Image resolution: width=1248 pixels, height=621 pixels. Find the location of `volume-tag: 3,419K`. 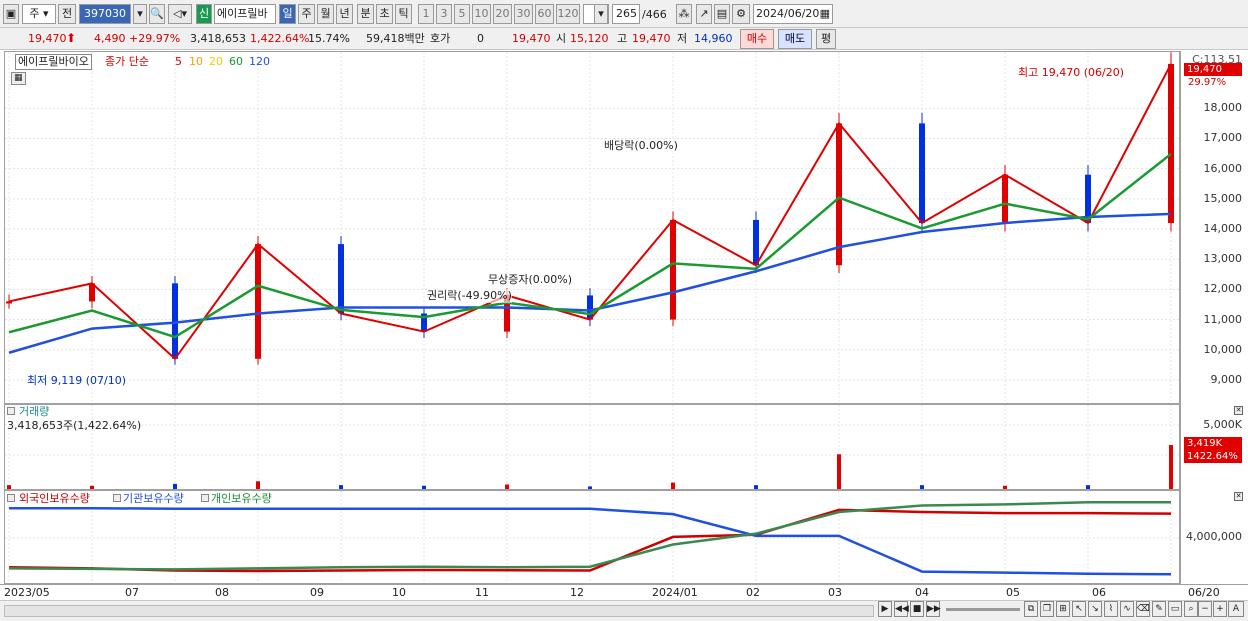

volume-tag: 3,419K is located at coordinates (1213, 443).